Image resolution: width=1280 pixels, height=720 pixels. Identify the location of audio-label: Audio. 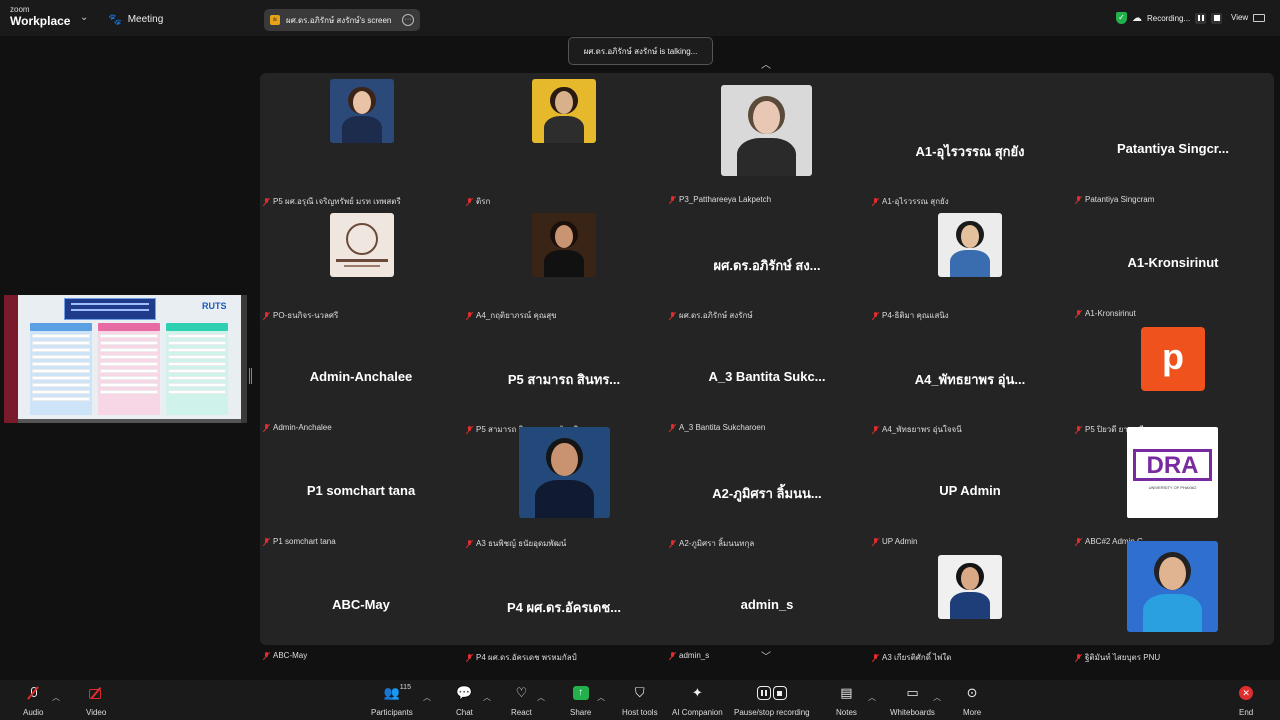
(33, 712).